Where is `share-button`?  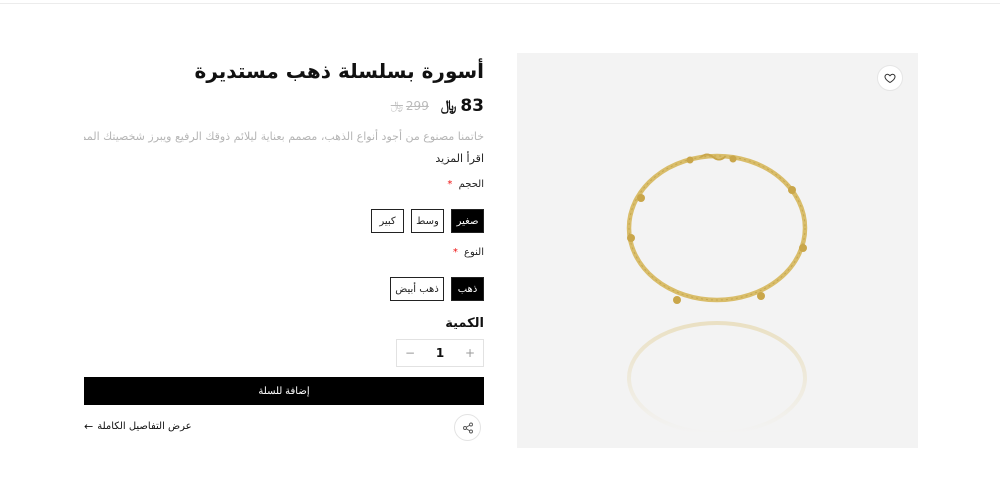 share-button is located at coordinates (467, 427).